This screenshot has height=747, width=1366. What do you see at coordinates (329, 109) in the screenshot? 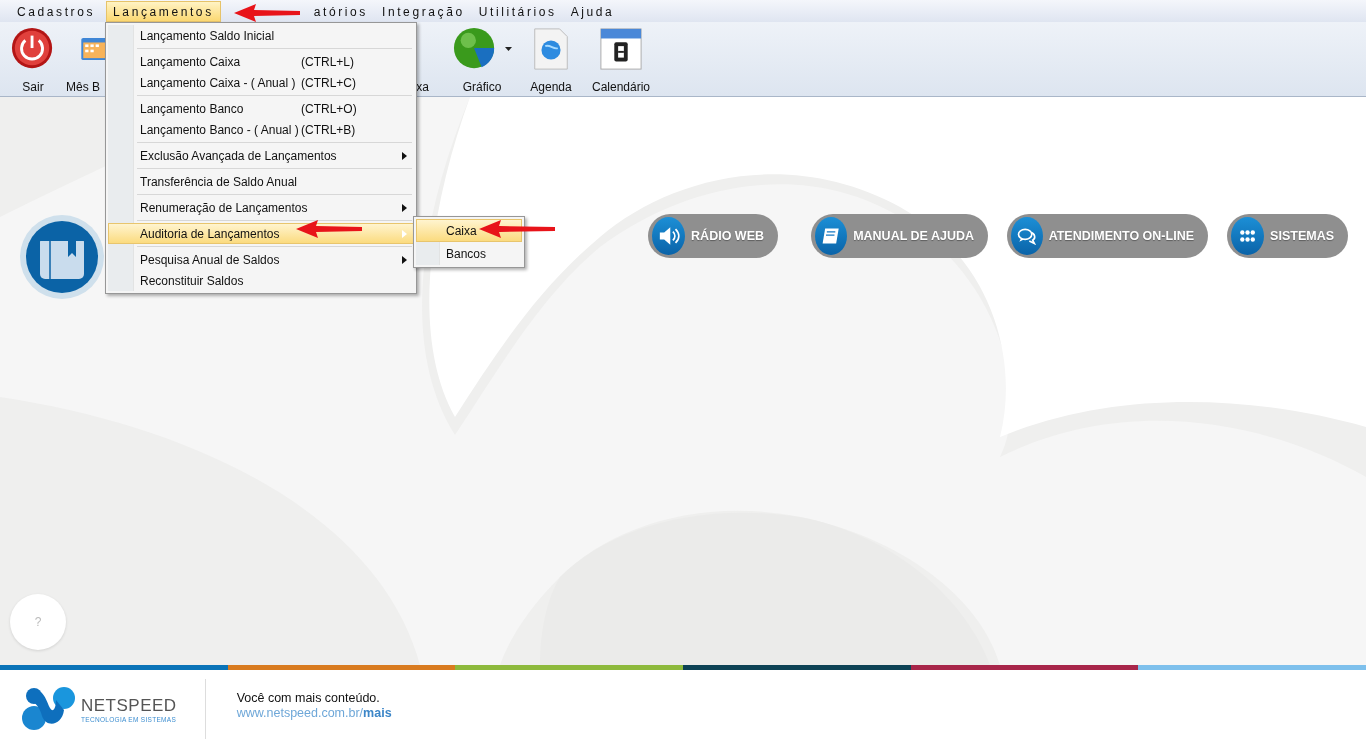
I see `shortcut-text: (CTRL+O)` at bounding box center [329, 109].